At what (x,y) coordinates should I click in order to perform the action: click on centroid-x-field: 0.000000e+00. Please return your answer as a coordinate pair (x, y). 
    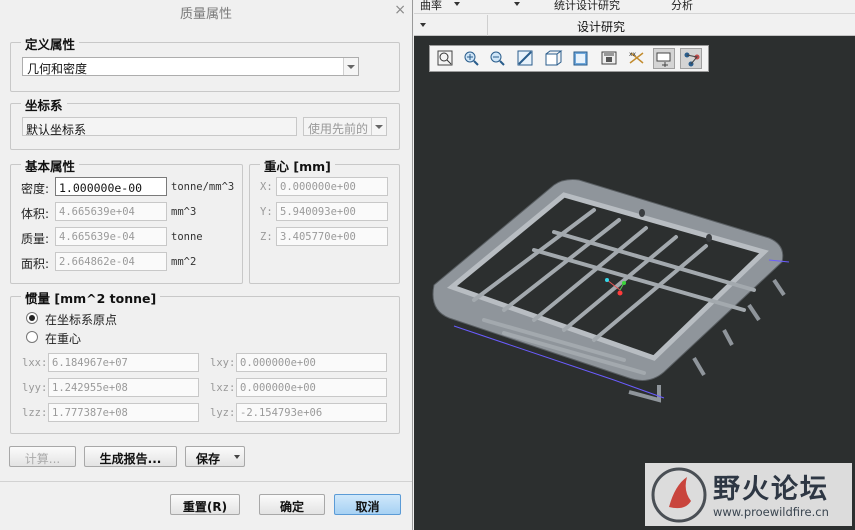
    Looking at the image, I should click on (332, 186).